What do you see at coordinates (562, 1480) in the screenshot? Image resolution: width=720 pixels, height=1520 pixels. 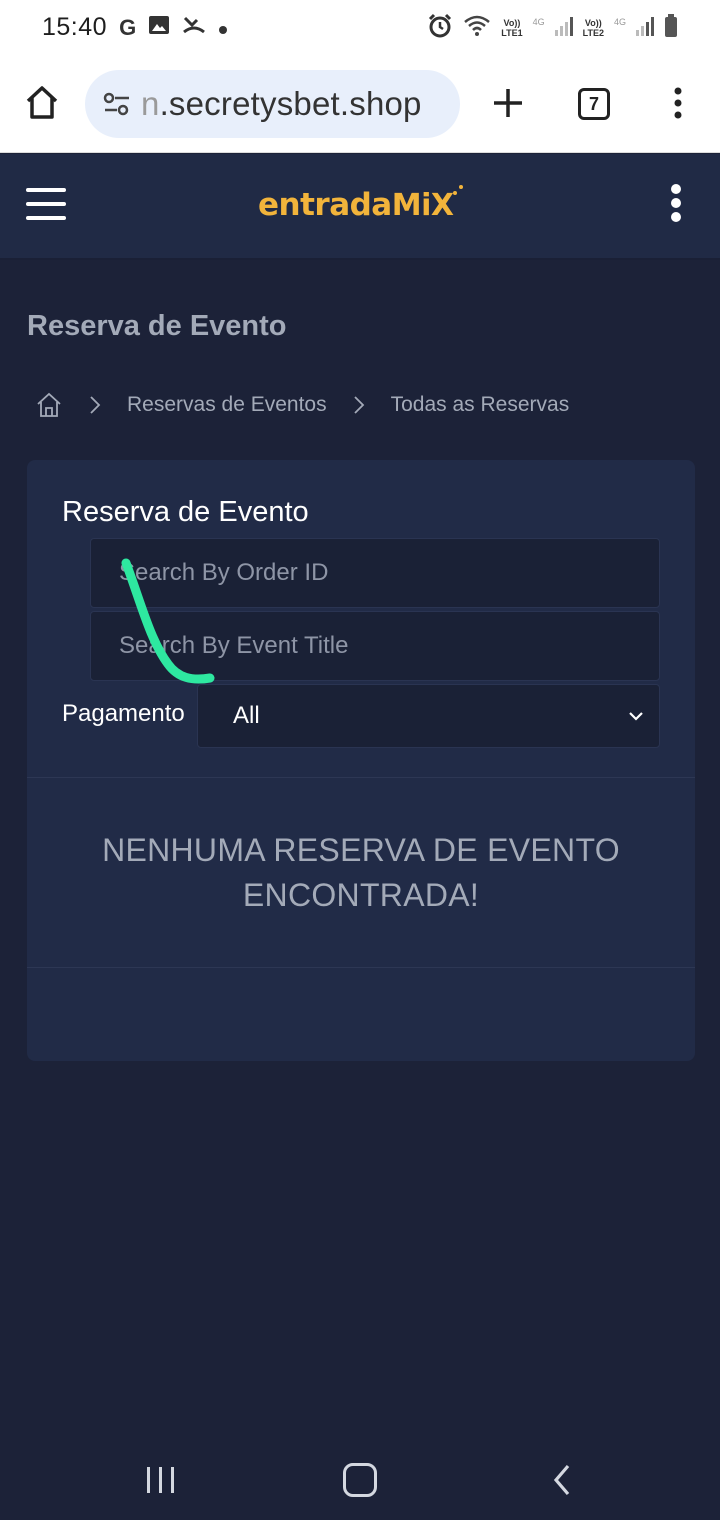 I see `back-icon` at bounding box center [562, 1480].